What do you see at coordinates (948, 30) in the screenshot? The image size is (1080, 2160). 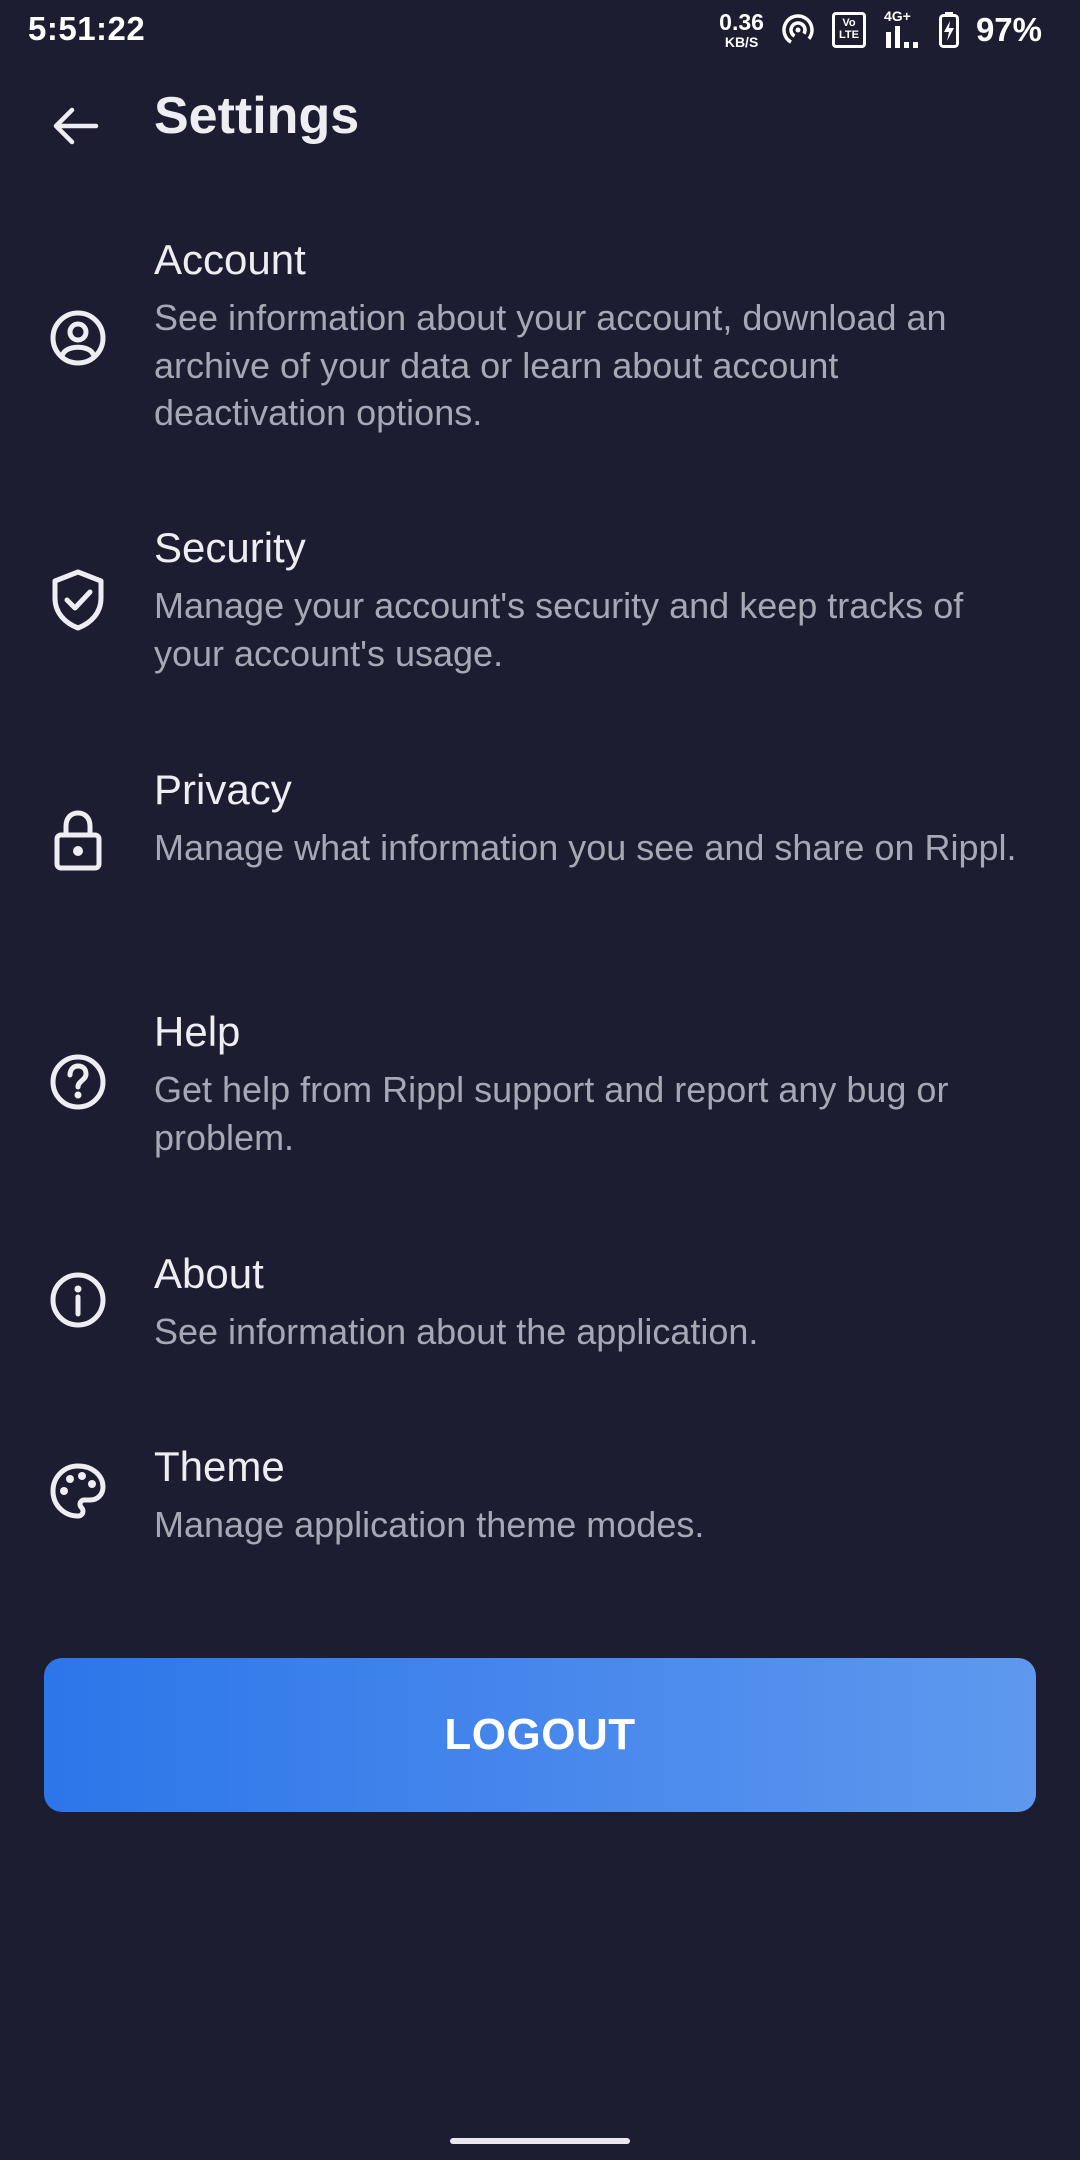 I see `battery-charging-icon` at bounding box center [948, 30].